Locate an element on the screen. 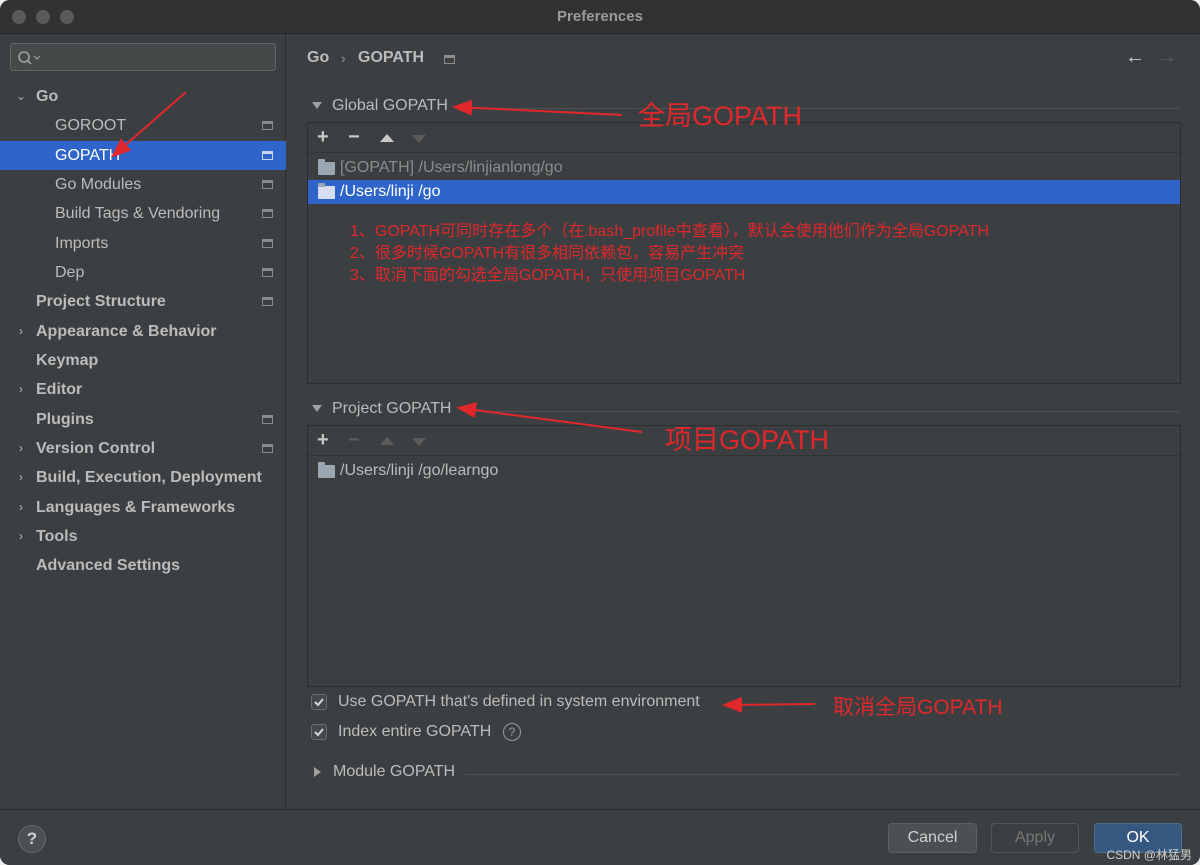 The height and width of the screenshot is (865, 1200). apply-button: Apply is located at coordinates (1035, 838).